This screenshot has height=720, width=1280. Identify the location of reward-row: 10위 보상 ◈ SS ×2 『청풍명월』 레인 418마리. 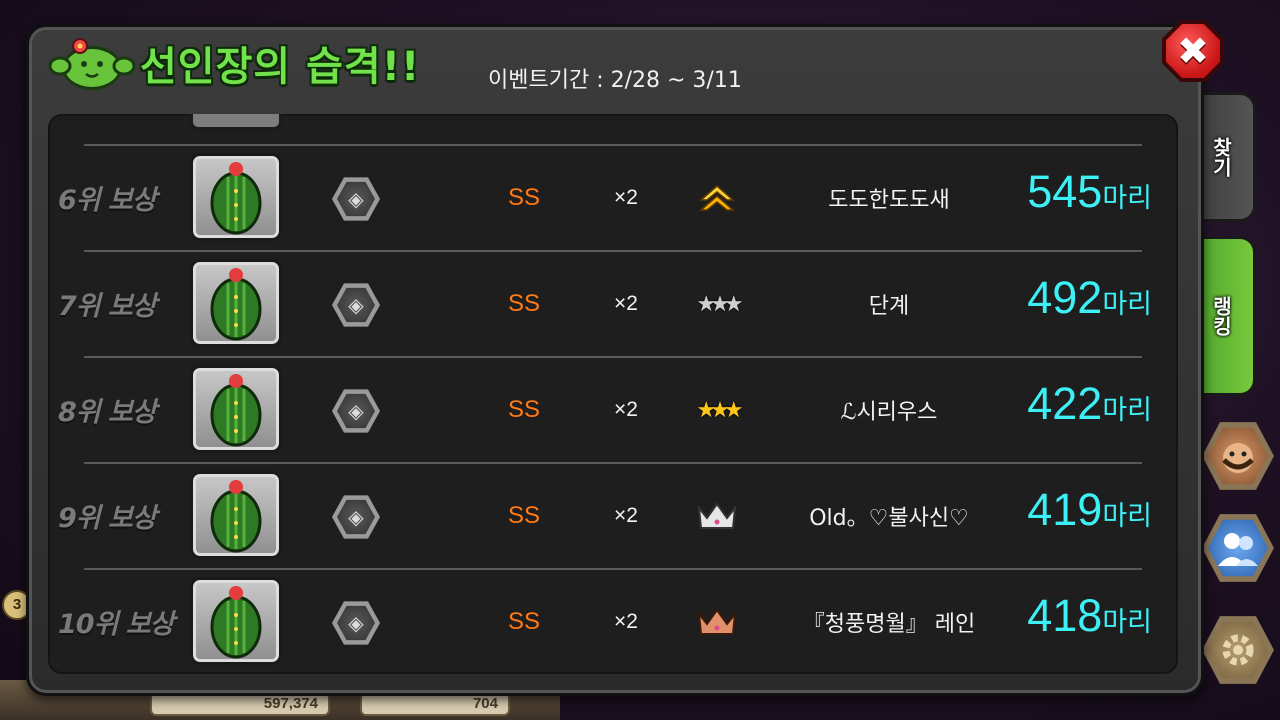
(605, 620).